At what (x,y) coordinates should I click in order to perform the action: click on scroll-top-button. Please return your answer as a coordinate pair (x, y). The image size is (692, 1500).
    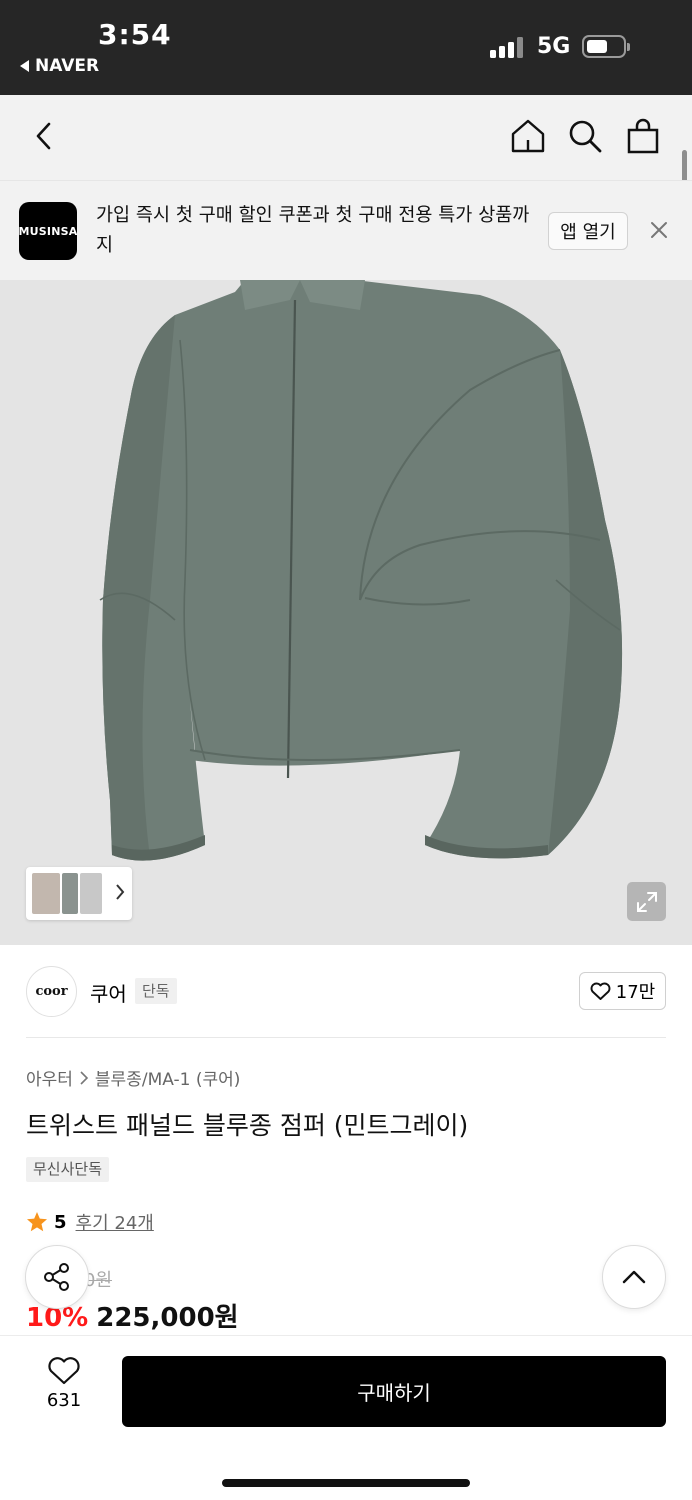
    Looking at the image, I should click on (634, 1277).